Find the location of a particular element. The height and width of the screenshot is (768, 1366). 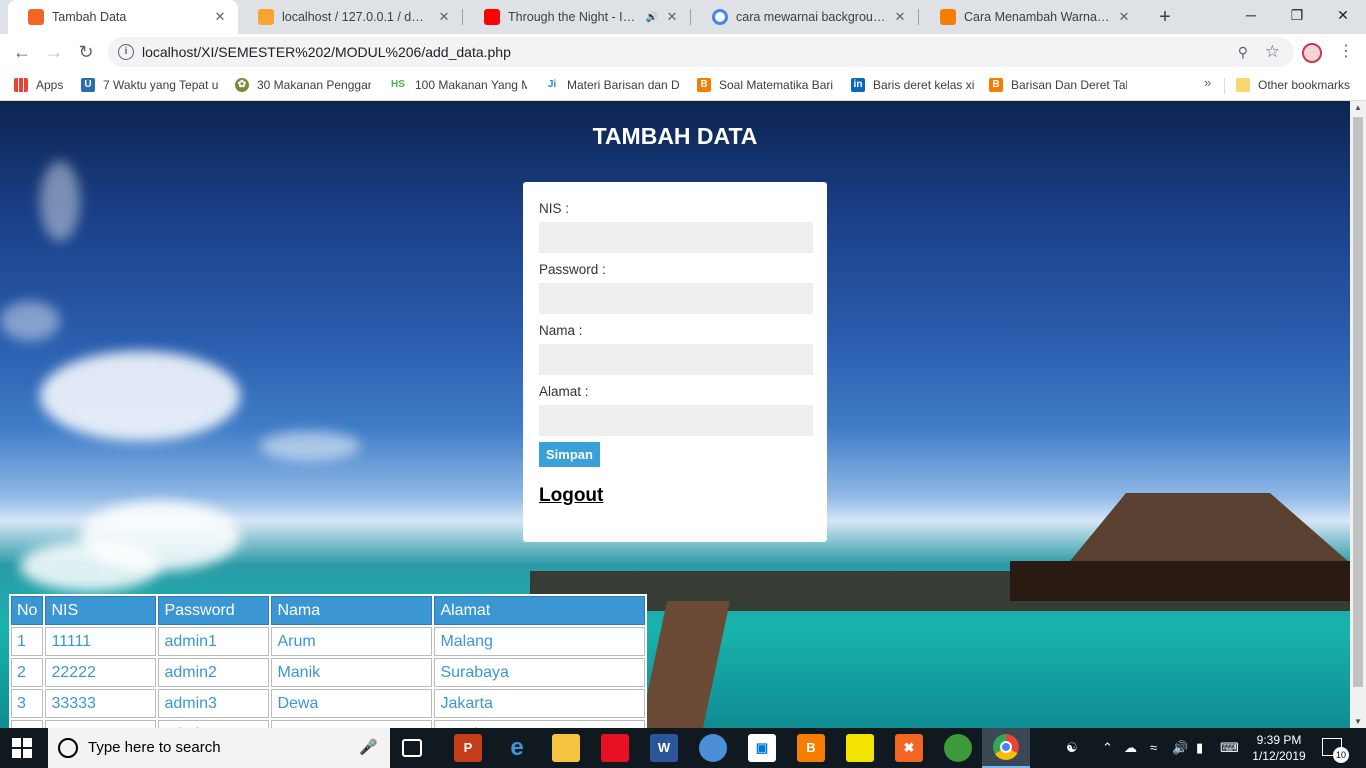

task-view-icon is located at coordinates (412, 748).